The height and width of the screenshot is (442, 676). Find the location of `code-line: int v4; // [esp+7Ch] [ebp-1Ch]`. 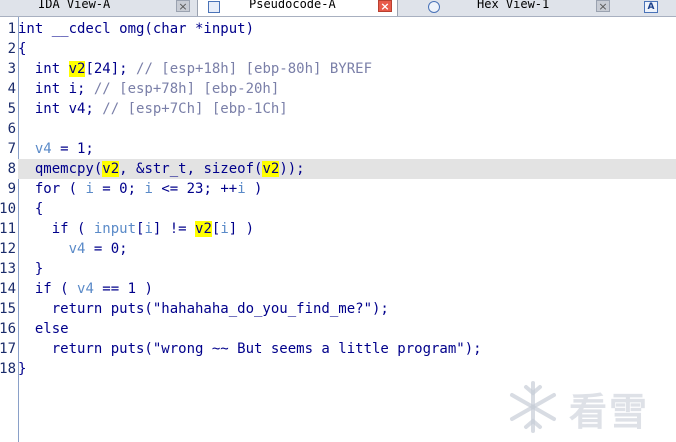

code-line: int v4; // [esp+7Ch] [ebp-1Ch] is located at coordinates (347, 109).